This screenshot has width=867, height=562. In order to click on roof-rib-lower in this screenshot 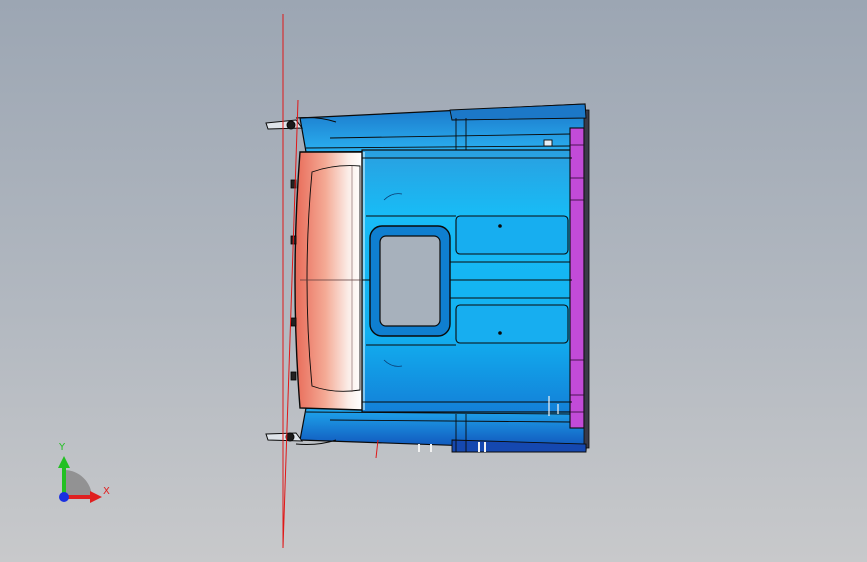, I will do `click(512, 324)`.